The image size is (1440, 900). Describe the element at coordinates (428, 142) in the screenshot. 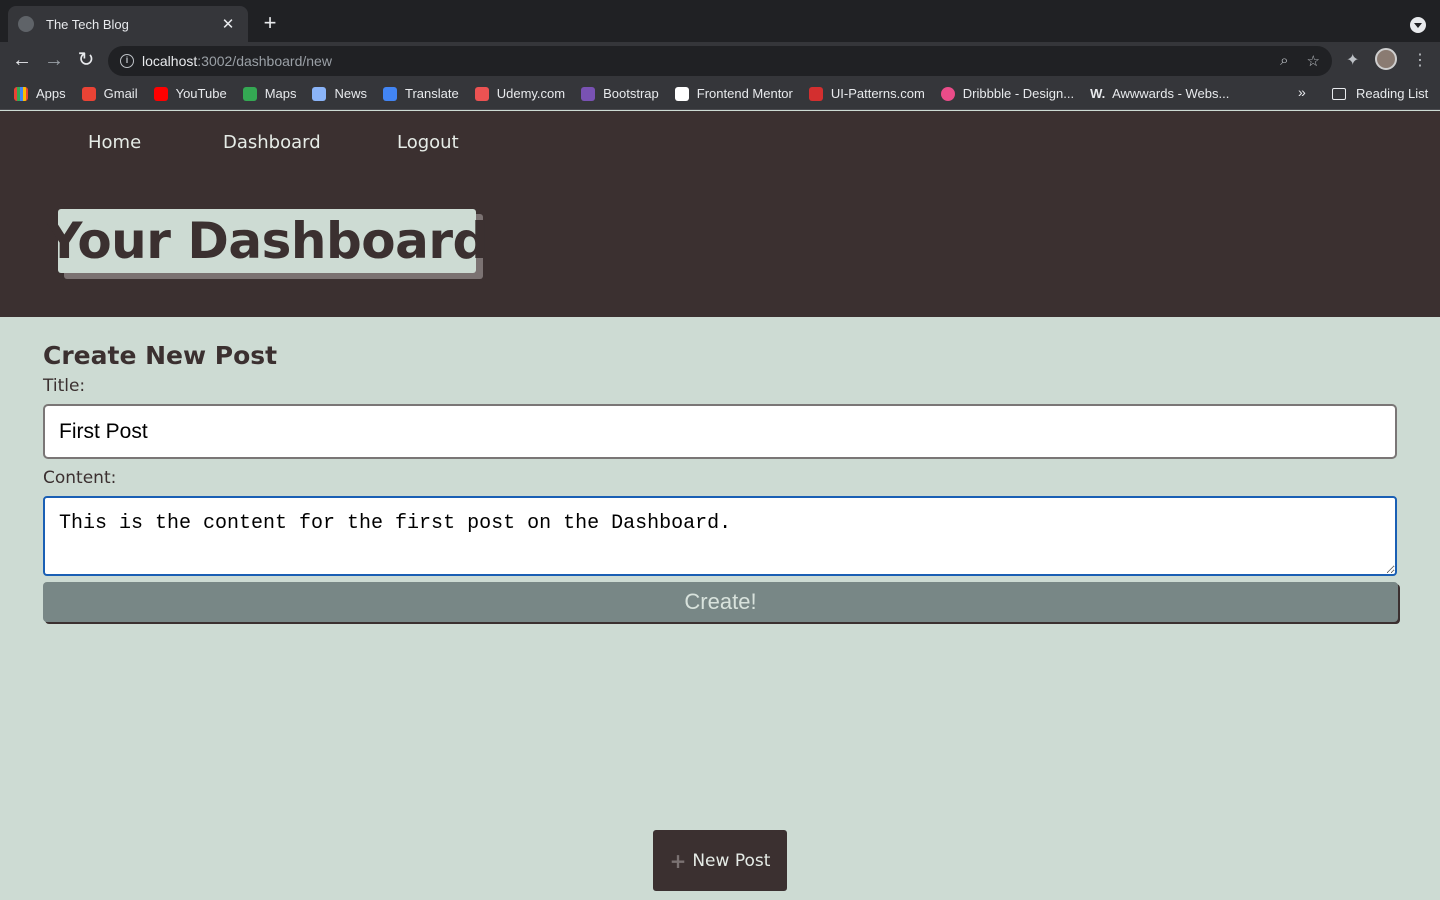

I see `nav-logout-link: Logout` at that location.